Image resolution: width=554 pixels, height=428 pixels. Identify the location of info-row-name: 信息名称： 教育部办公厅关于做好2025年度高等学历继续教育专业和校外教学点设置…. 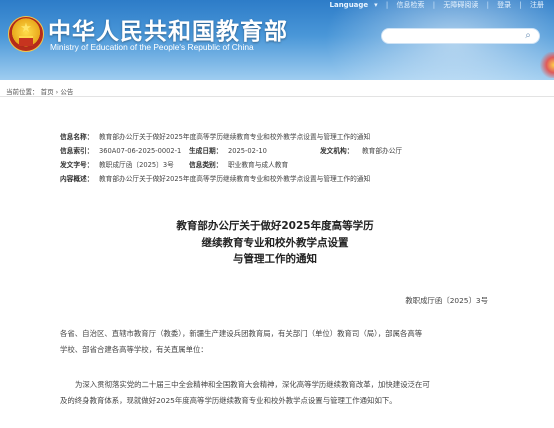
(290, 139).